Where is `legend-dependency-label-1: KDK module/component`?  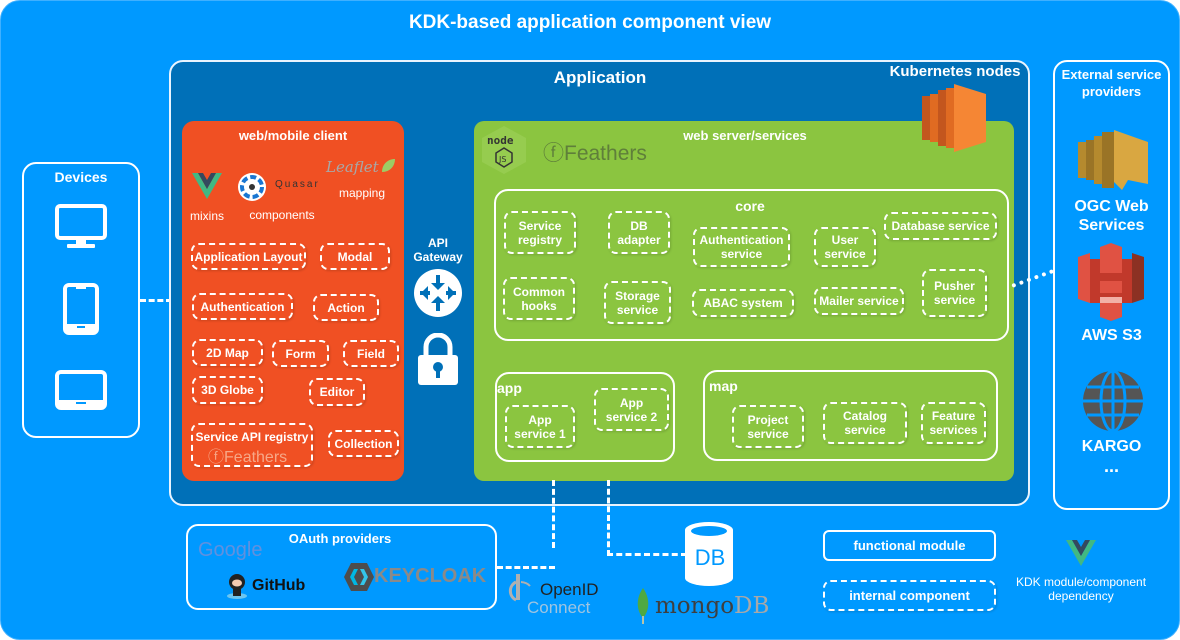
legend-dependency-label-1: KDK module/component is located at coordinates (1081, 582).